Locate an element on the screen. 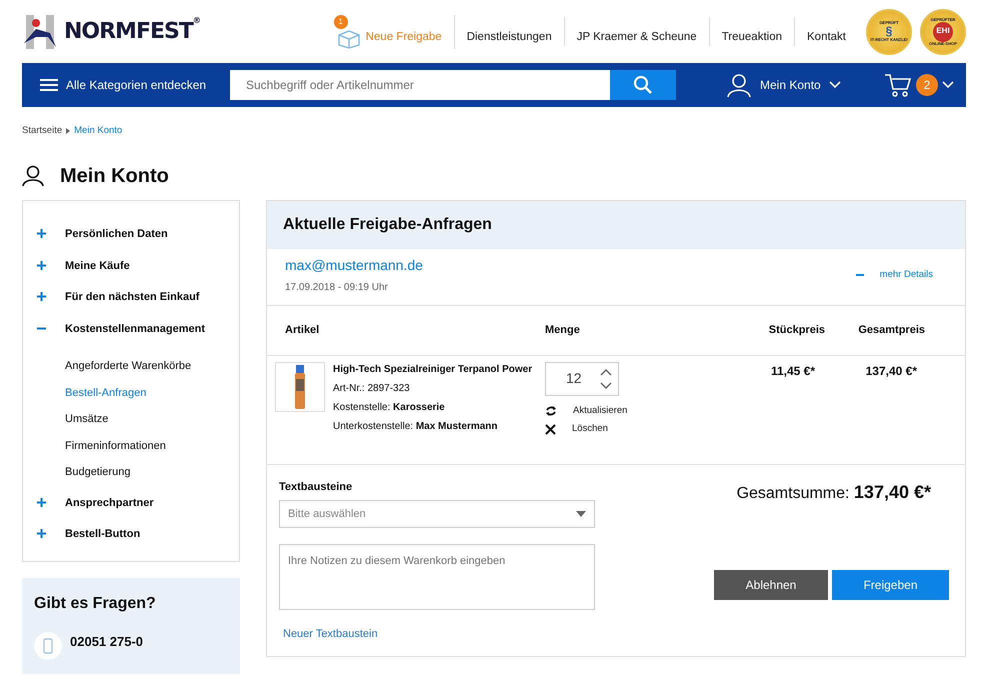 This screenshot has width=994, height=690. seal-text: § is located at coordinates (889, 31).